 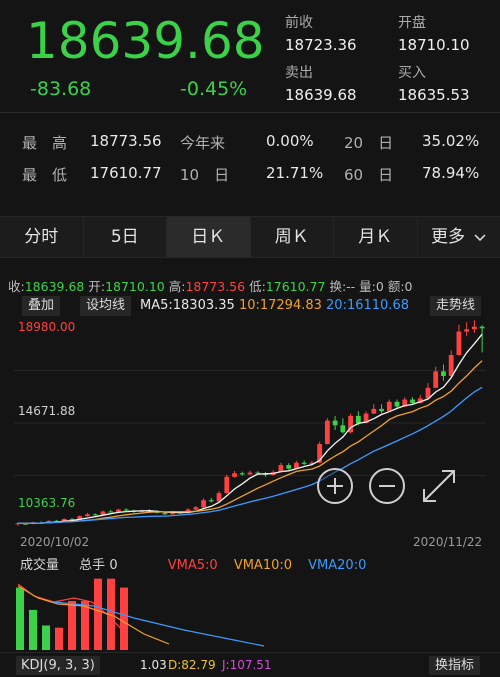 I want to click on vma10-value: VMA10:0, so click(x=263, y=565).